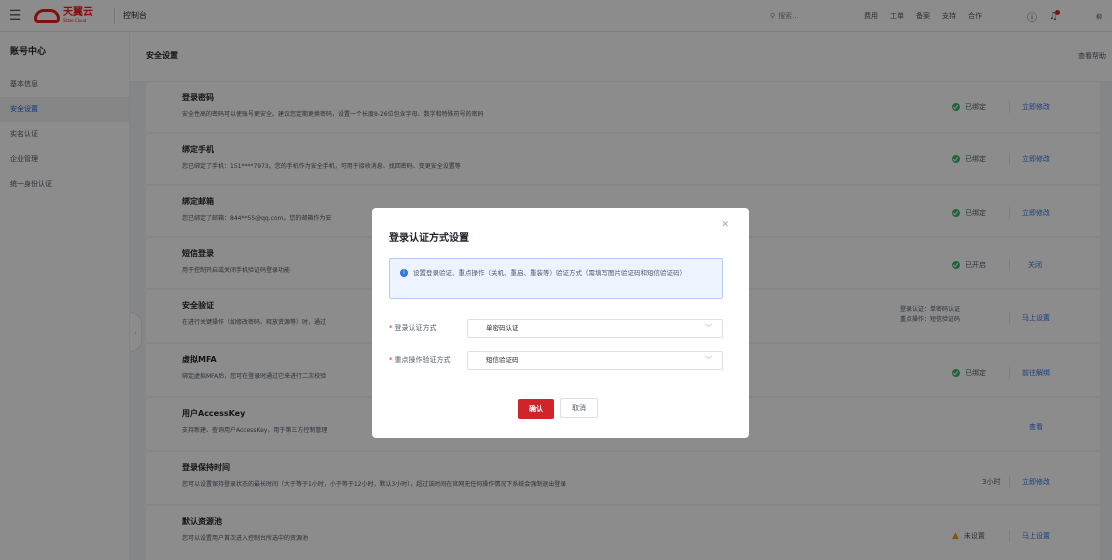  Describe the element at coordinates (595, 360) in the screenshot. I see `key-op-auth-select: 短信验证码 ﹀` at that location.